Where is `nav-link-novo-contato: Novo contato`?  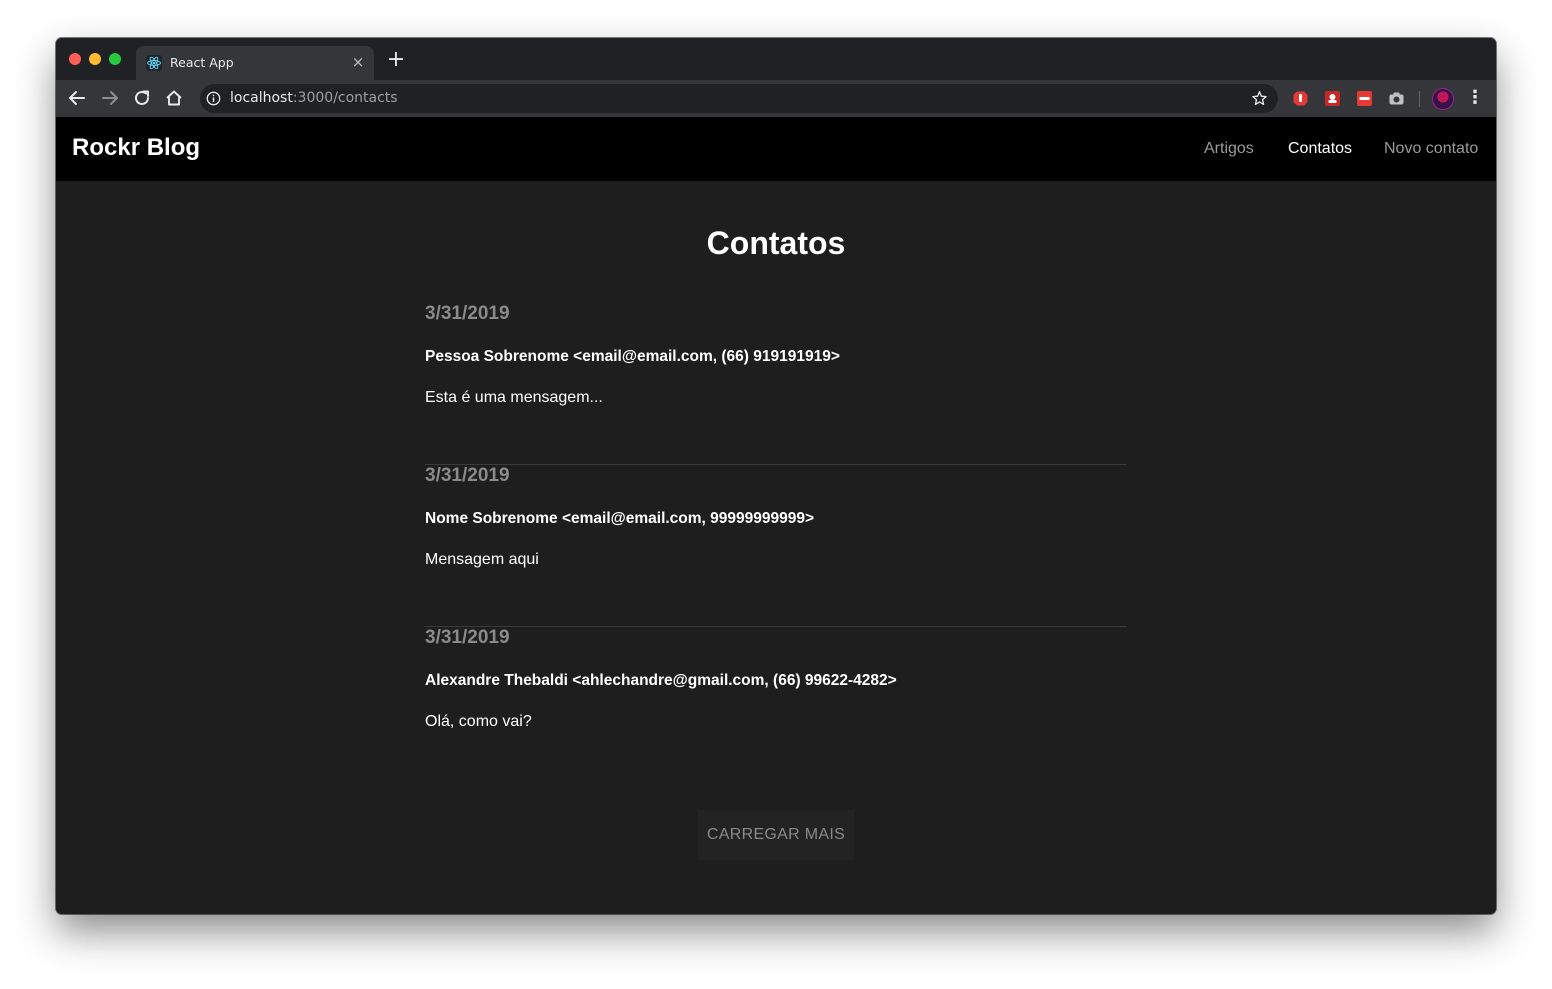 nav-link-novo-contato: Novo contato is located at coordinates (1431, 149).